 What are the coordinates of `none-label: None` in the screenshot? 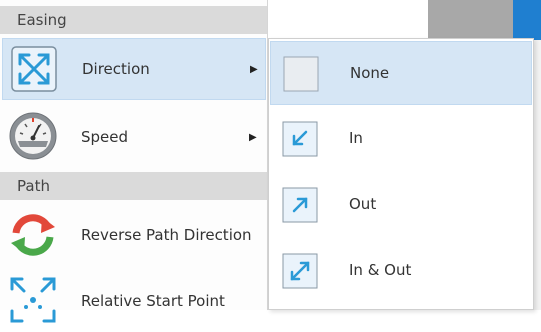 It's located at (370, 73).